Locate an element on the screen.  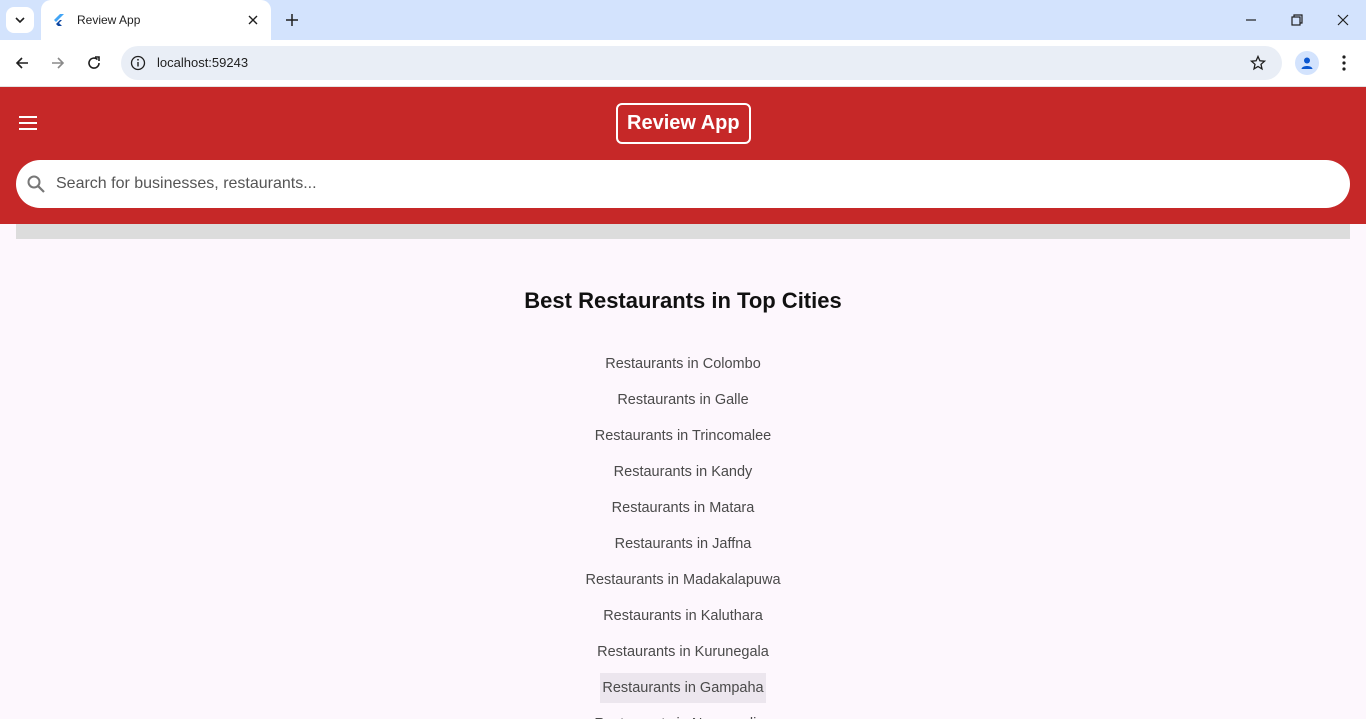
list-item: Restaurants in Galle is located at coordinates (683, 400).